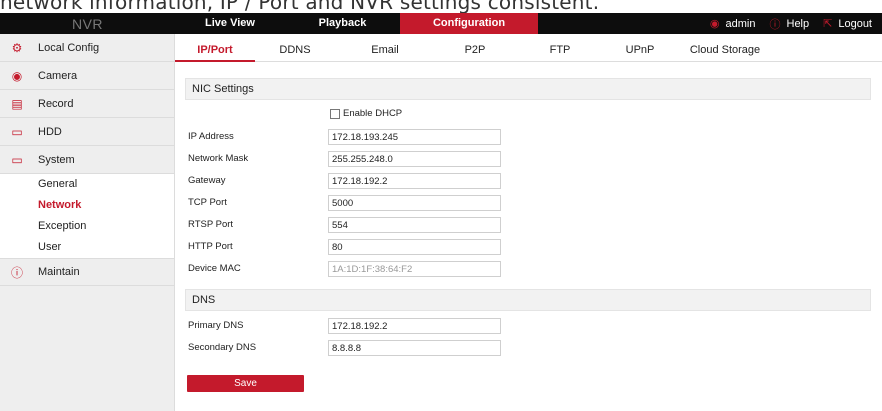 The width and height of the screenshot is (882, 411). I want to click on secondary-dns-input, so click(414, 348).